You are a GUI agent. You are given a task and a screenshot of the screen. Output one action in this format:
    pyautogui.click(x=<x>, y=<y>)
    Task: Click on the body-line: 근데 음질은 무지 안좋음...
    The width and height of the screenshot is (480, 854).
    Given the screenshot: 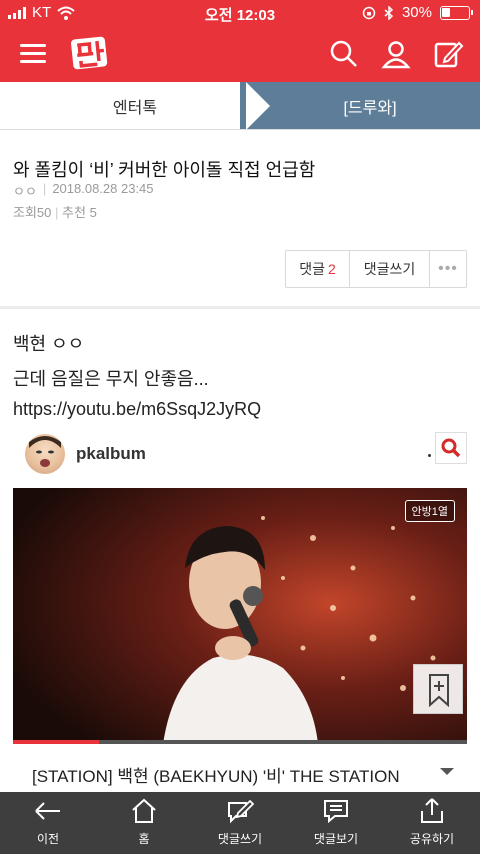 What is the action you would take?
    pyautogui.click(x=111, y=379)
    